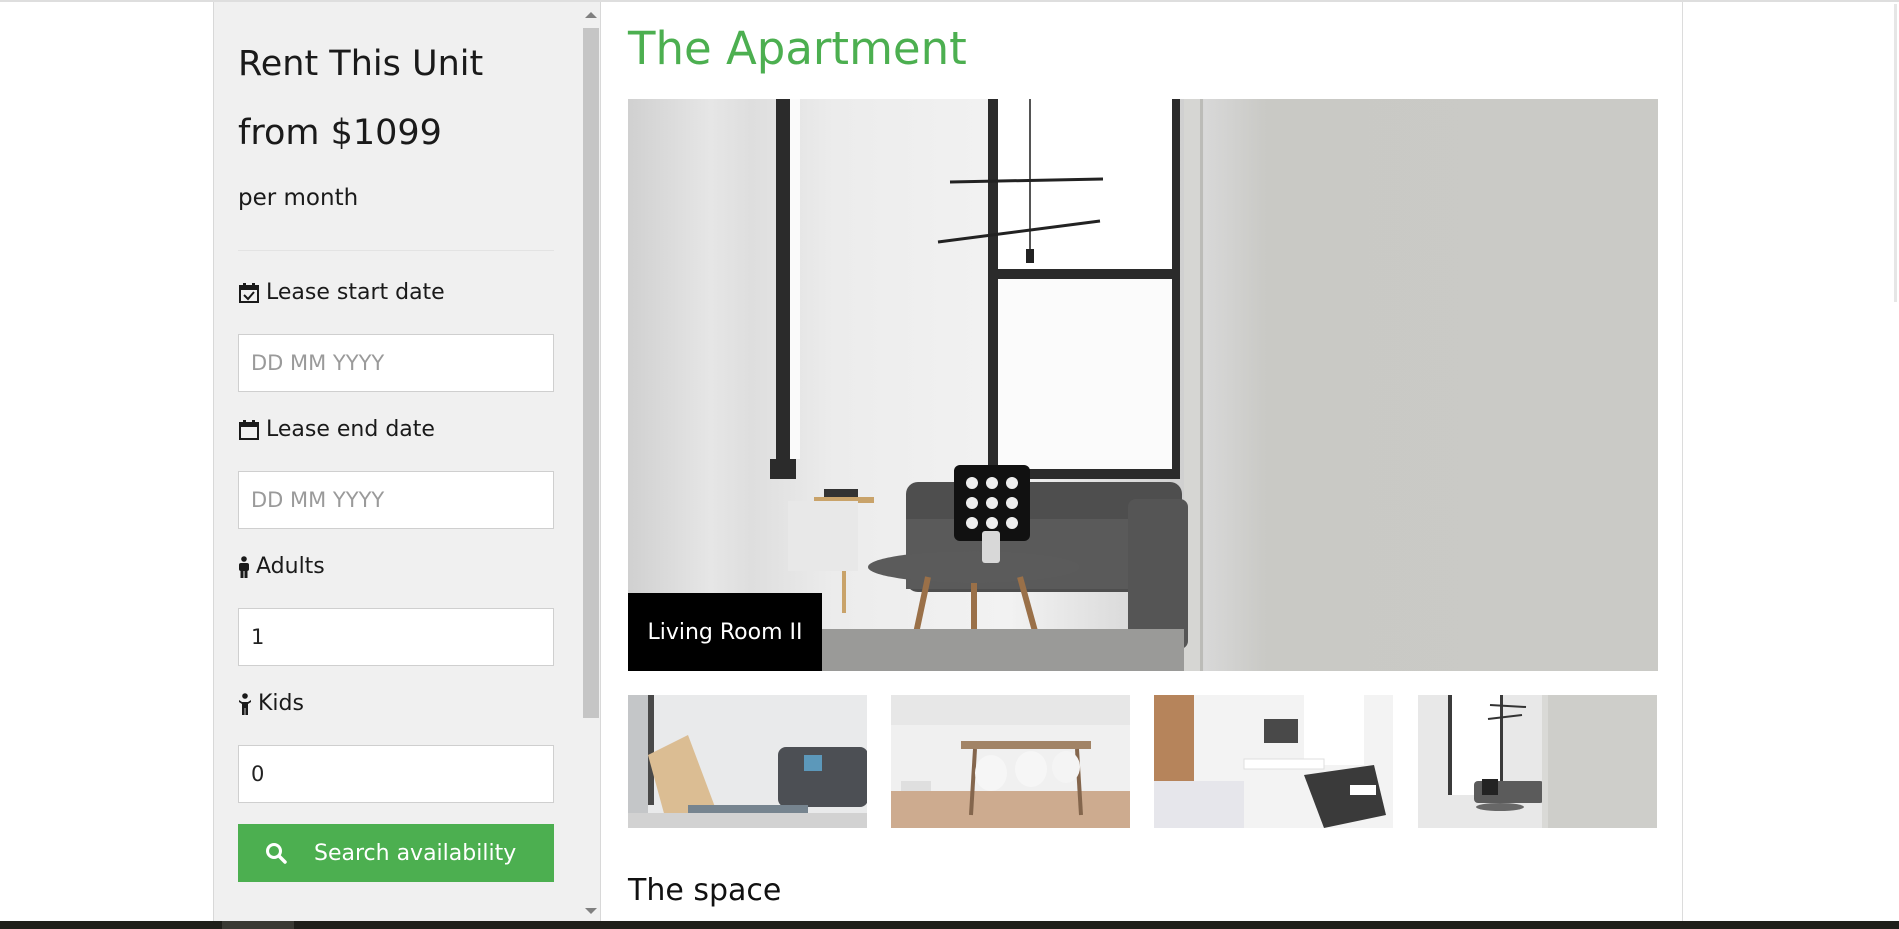 The image size is (1899, 929). I want to click on rent-title: Rent This Unit, so click(361, 64).